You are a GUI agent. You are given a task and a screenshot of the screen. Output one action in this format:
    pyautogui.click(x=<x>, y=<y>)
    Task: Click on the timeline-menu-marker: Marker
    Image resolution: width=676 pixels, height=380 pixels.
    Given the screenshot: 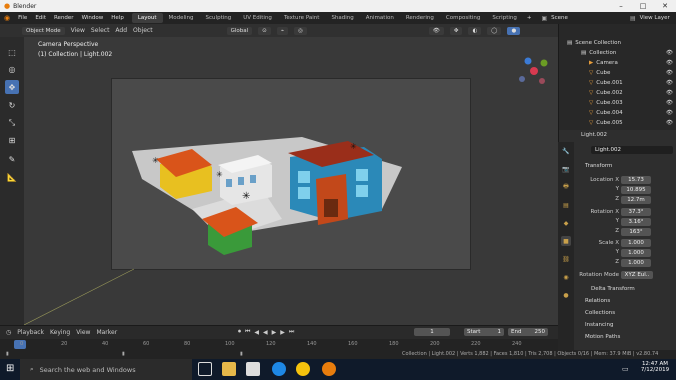 What is the action you would take?
    pyautogui.click(x=106, y=332)
    